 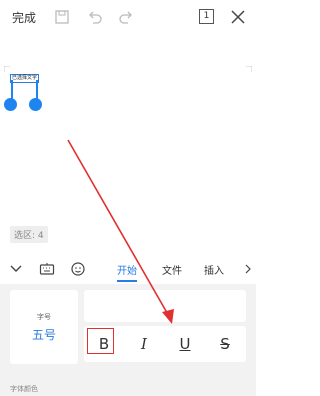 I want to click on top-bar: 完成 1, so click(x=128, y=18).